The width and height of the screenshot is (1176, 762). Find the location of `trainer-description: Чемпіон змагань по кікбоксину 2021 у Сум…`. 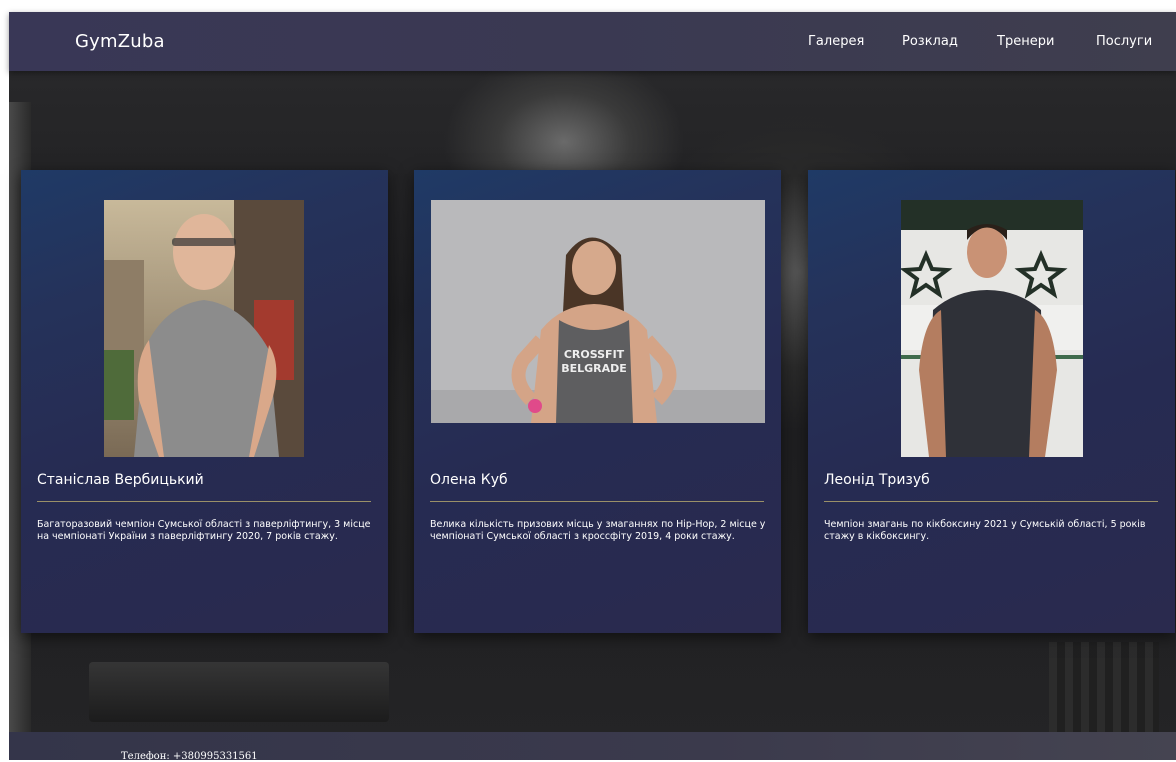

trainer-description: Чемпіон змагань по кікбоксину 2021 у Сум… is located at coordinates (985, 530).